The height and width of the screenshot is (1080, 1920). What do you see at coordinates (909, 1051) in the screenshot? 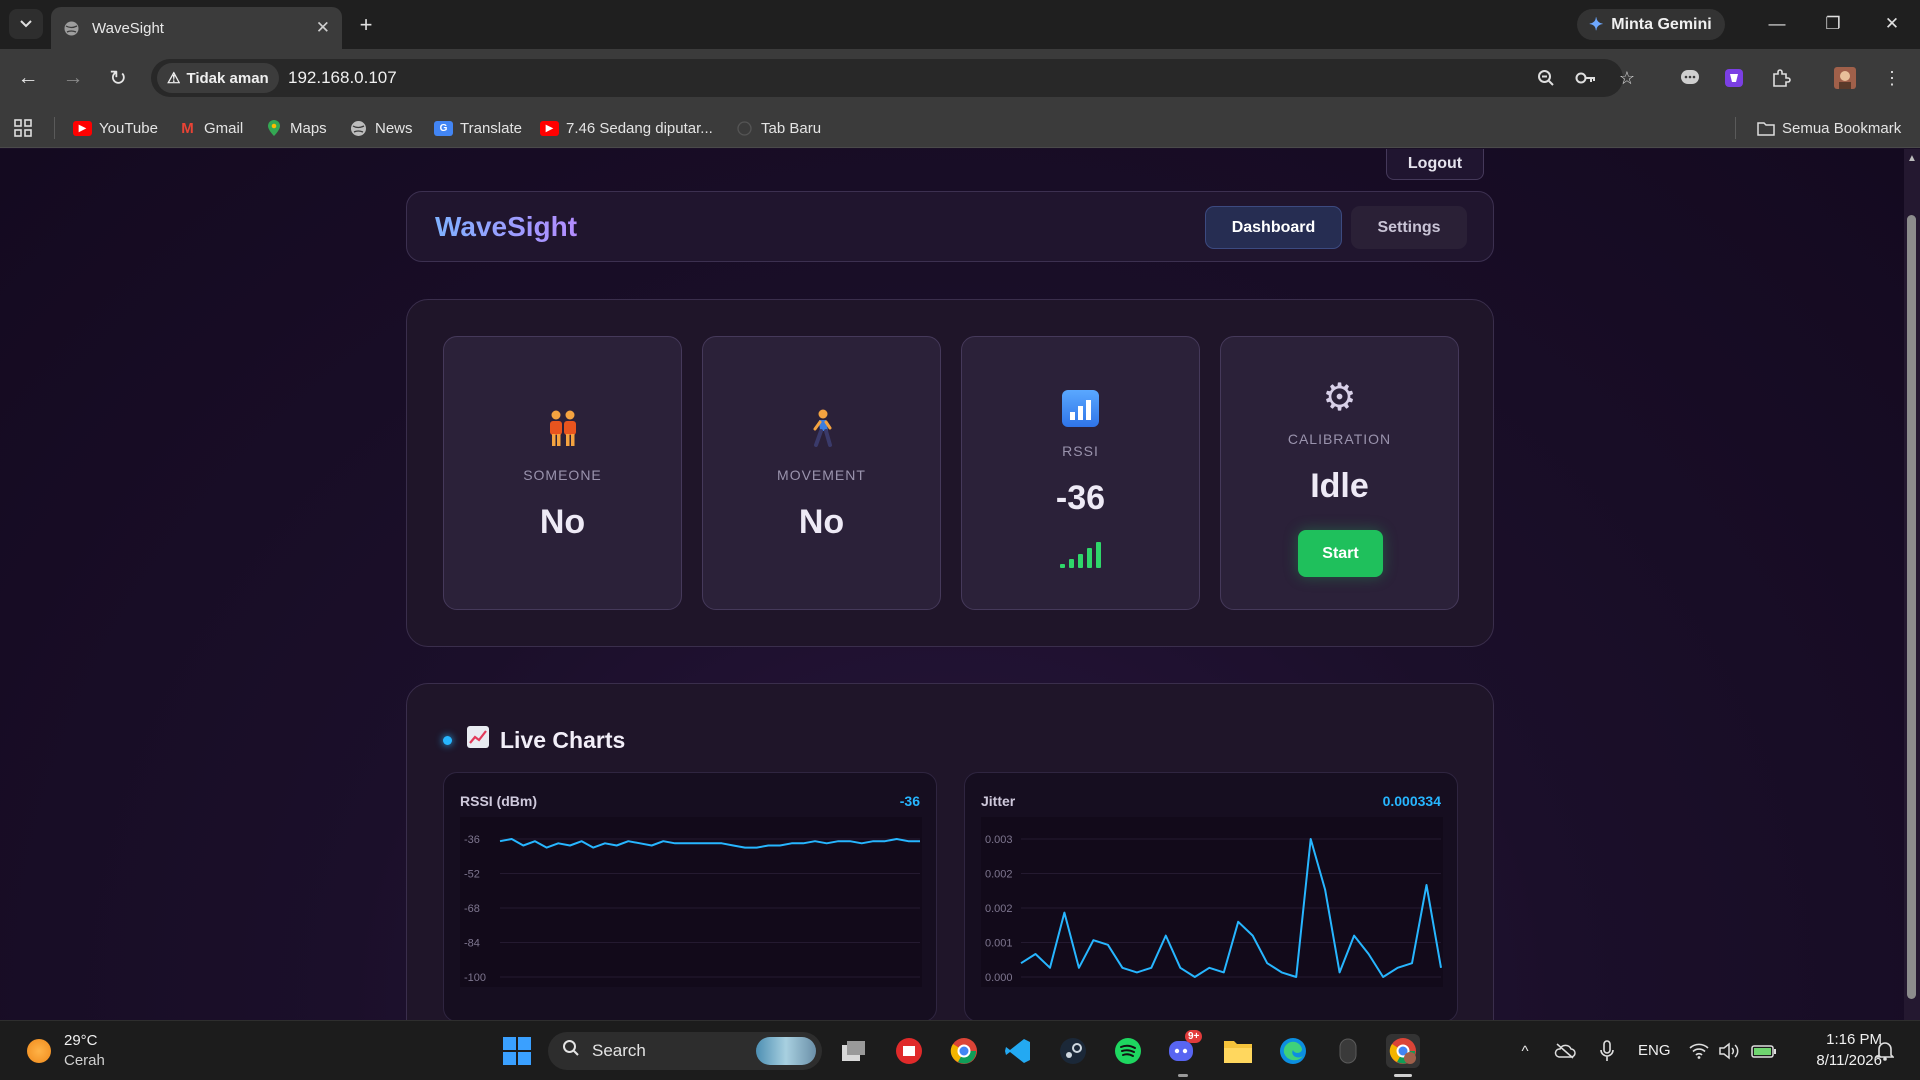
I see `red-app-icon` at bounding box center [909, 1051].